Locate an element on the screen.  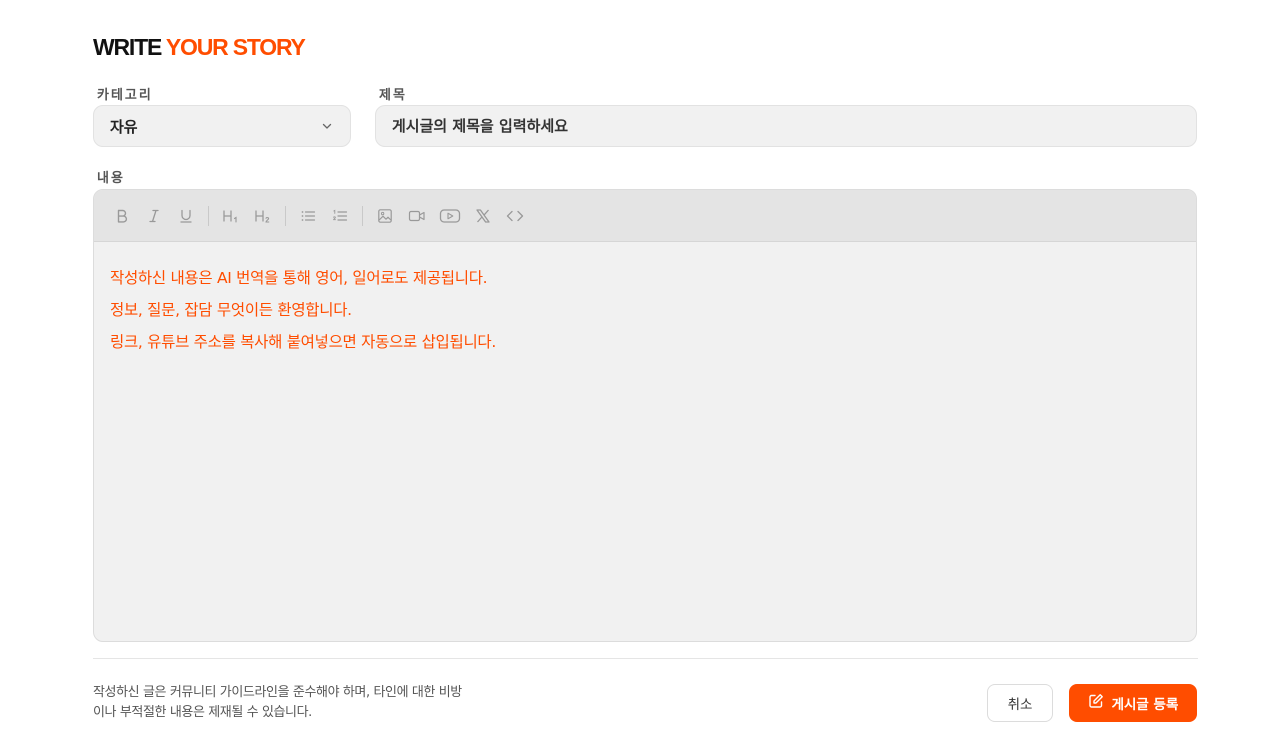
cancel-button: 취소 is located at coordinates (1020, 703).